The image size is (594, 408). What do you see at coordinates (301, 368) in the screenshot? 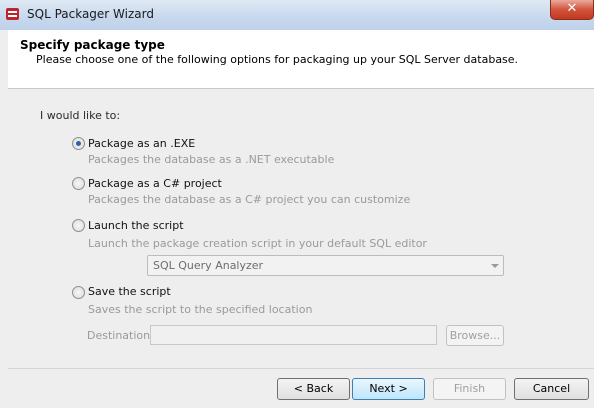
I see `footer-divider` at bounding box center [301, 368].